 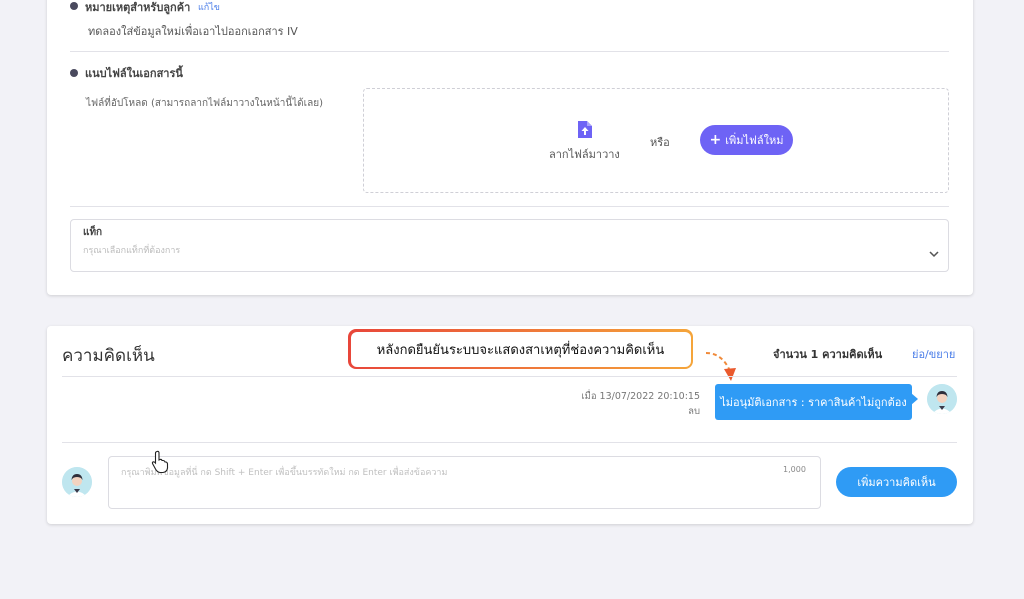 I want to click on tag-placeholder: กรุณาเลือกแท็กที่ต้องการ, so click(x=132, y=251).